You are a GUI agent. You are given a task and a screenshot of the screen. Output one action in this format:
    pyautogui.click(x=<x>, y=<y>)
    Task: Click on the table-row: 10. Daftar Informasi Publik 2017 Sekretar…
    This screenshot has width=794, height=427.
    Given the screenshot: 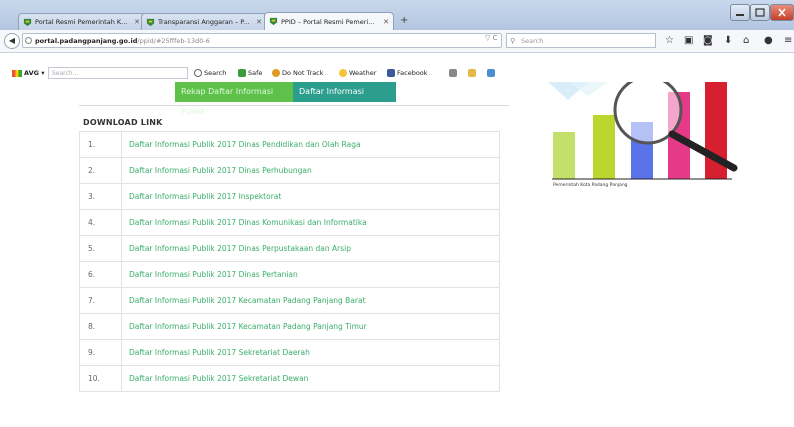 What is the action you would take?
    pyautogui.click(x=289, y=378)
    